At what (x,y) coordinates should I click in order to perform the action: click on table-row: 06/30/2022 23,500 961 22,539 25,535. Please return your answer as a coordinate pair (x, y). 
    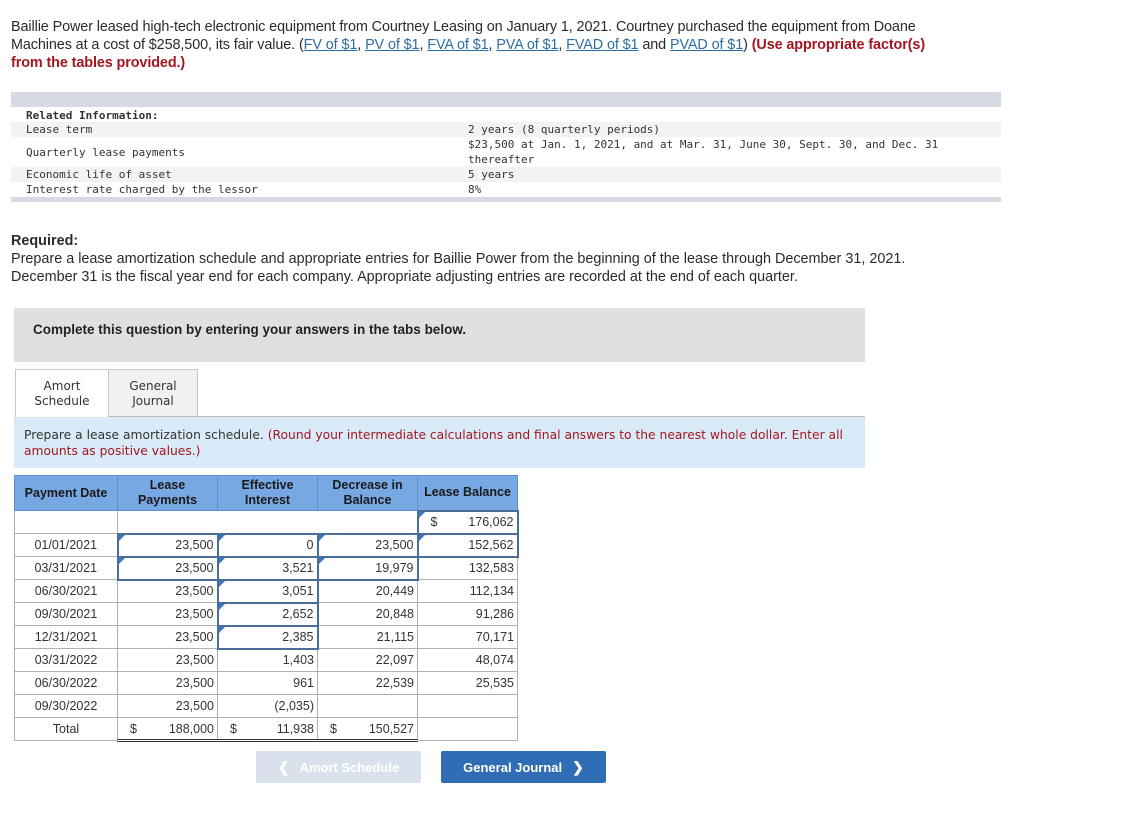
    Looking at the image, I should click on (266, 683).